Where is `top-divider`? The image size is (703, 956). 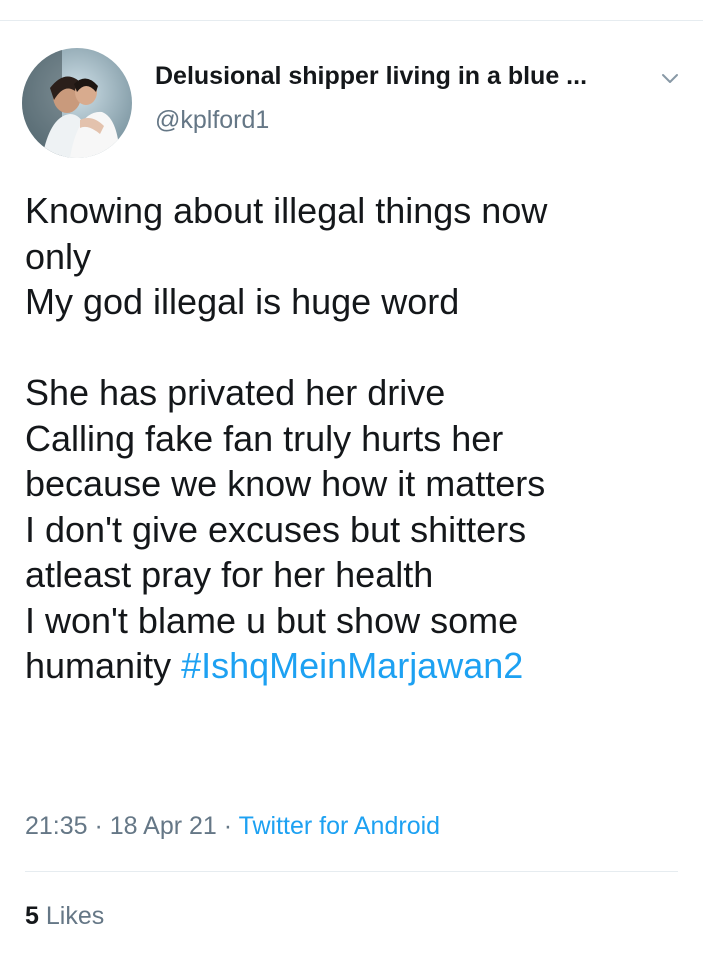
top-divider is located at coordinates (351, 20).